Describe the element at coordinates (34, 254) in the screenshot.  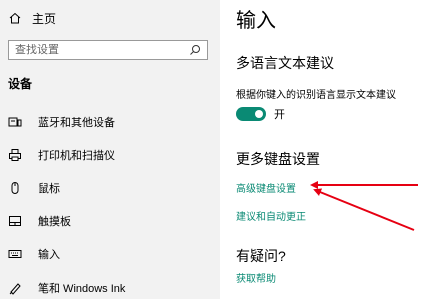
I see `sidebar-item-typing: 输入` at that location.